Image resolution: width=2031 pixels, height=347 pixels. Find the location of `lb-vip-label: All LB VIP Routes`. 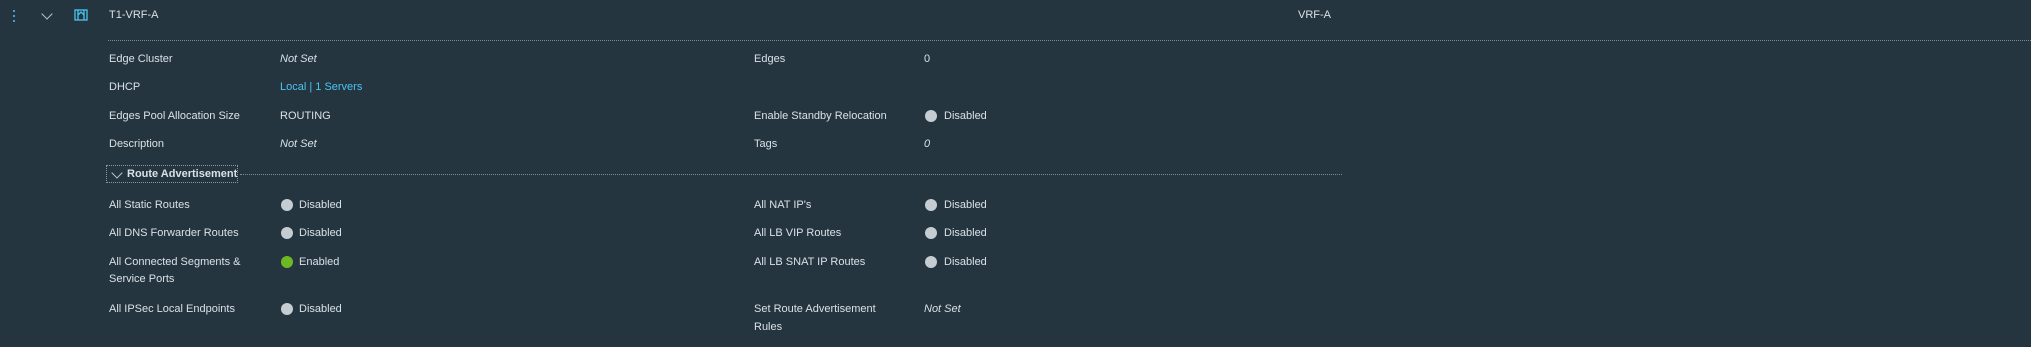

lb-vip-label: All LB VIP Routes is located at coordinates (798, 233).